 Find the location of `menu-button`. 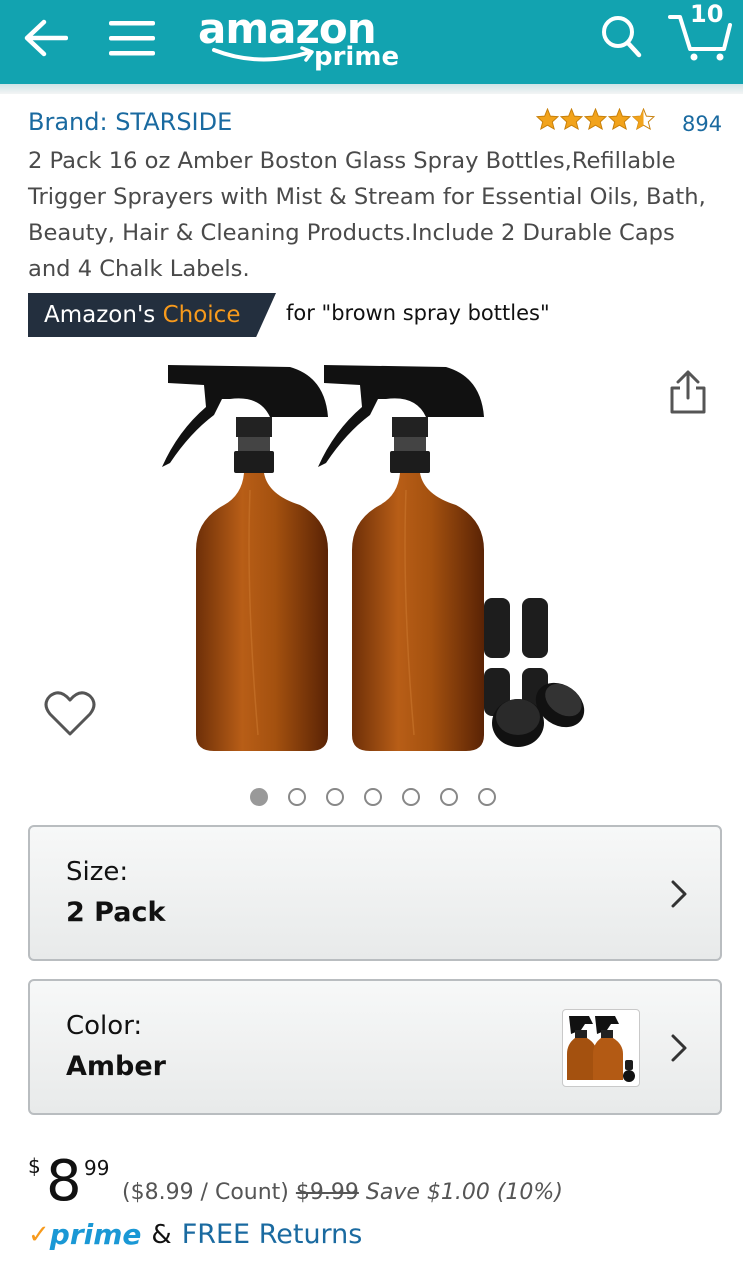

menu-button is located at coordinates (132, 38).